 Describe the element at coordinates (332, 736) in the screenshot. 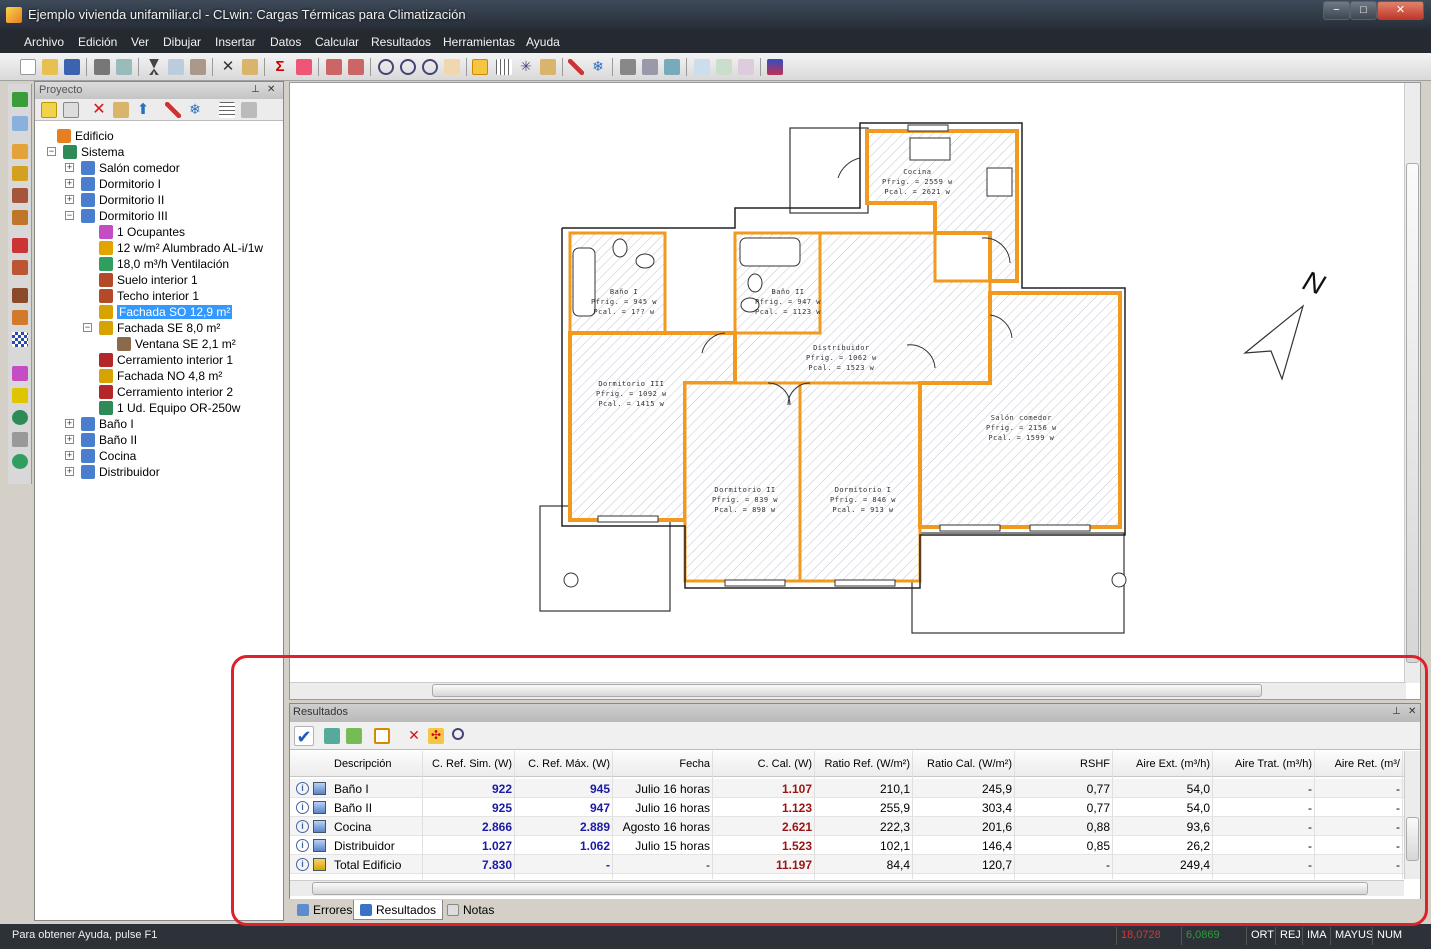

I see `export-results-icon` at that location.